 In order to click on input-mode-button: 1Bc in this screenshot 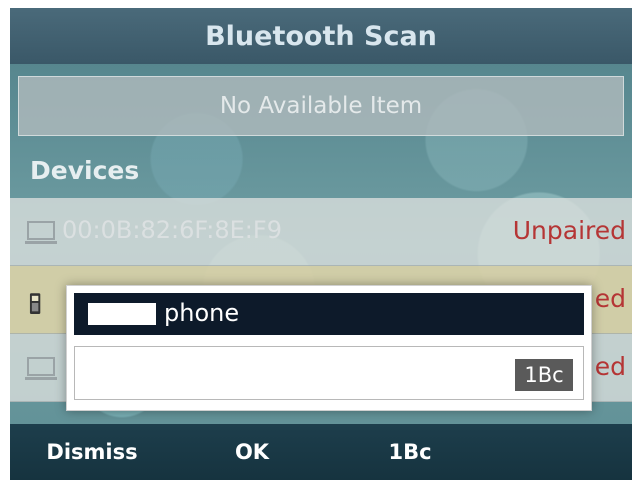, I will do `click(410, 452)`.